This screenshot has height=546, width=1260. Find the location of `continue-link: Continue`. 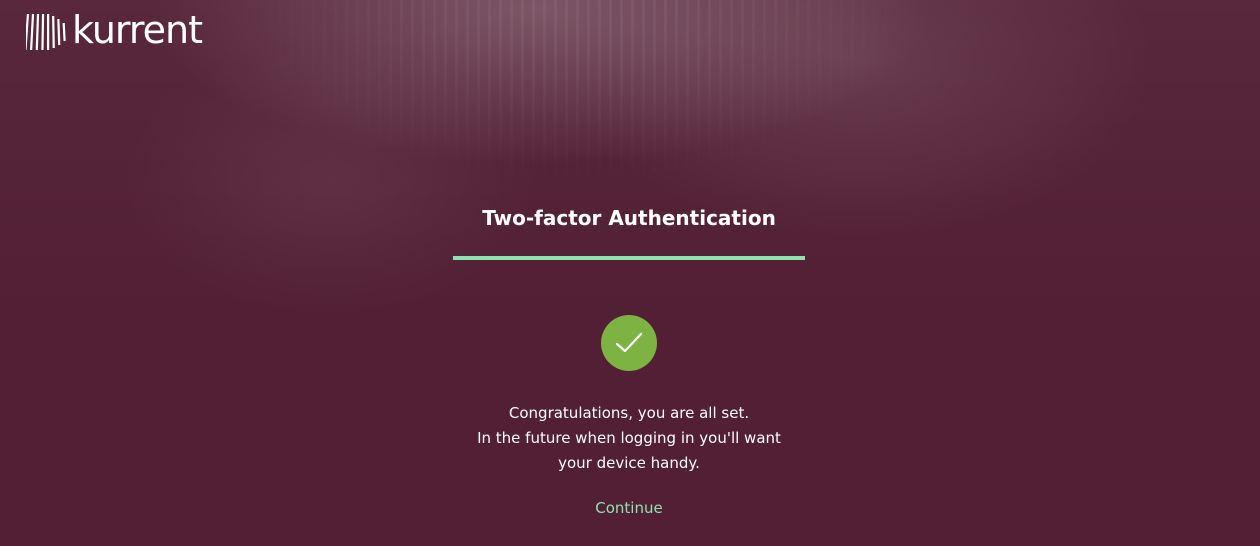

continue-link: Continue is located at coordinates (628, 508).